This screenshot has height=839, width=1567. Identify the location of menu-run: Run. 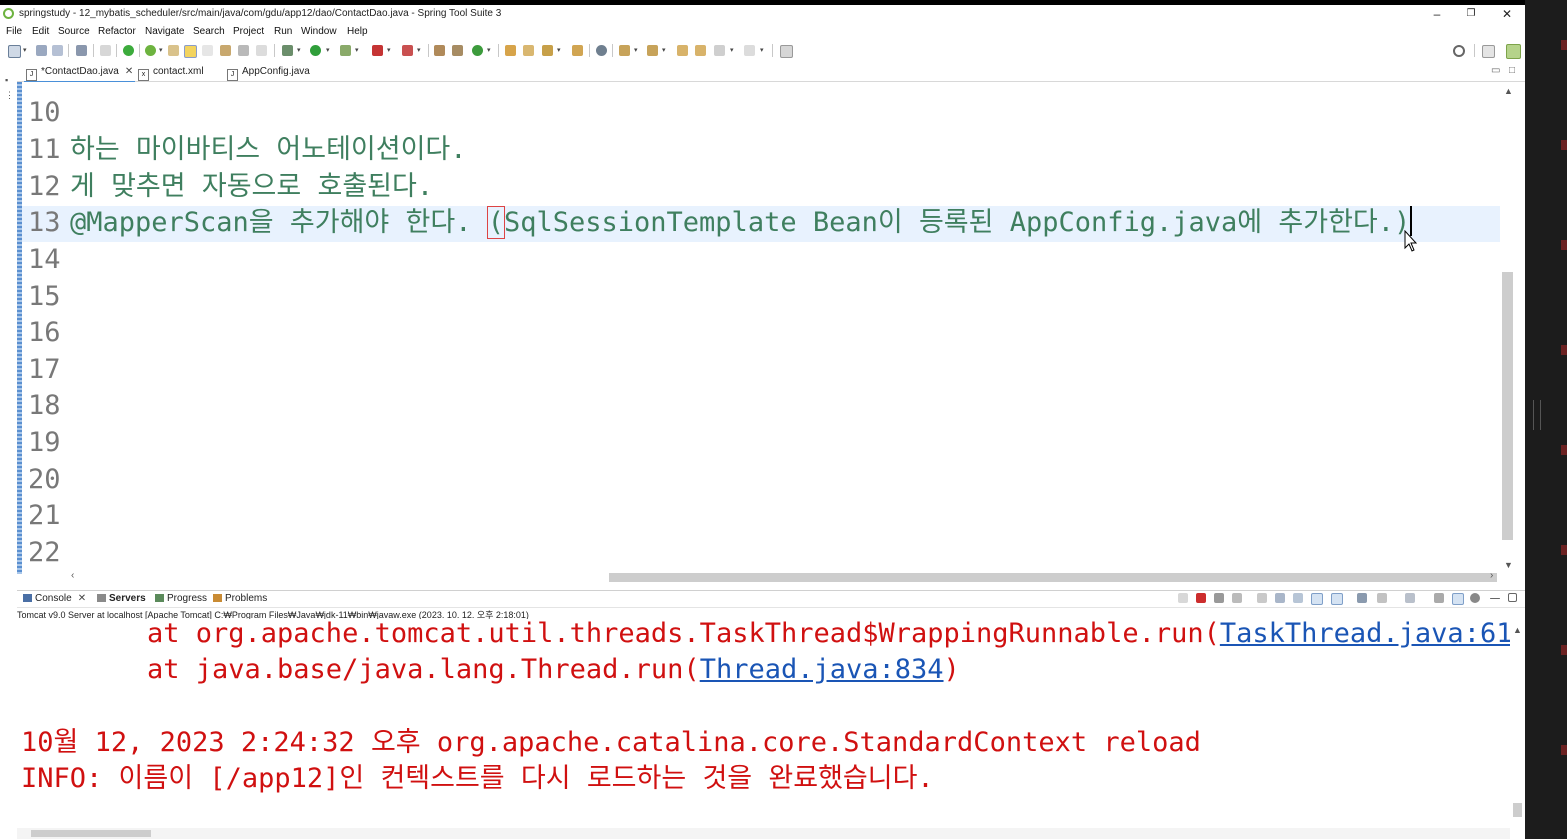
(283, 31).